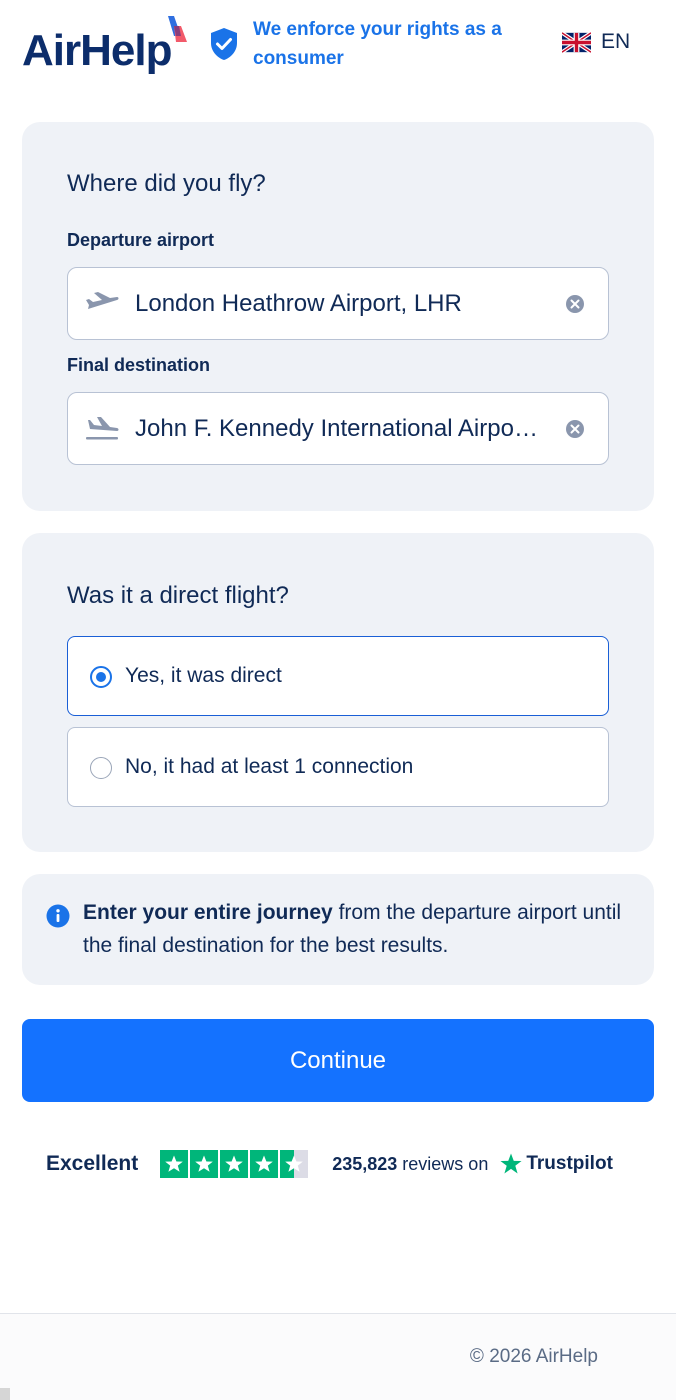  I want to click on radio-direct, so click(101, 677).